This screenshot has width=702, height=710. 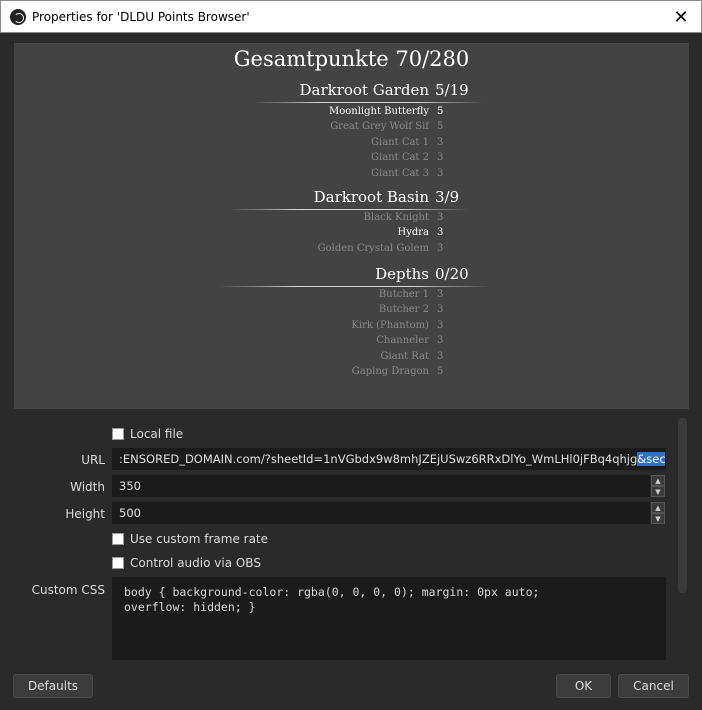 What do you see at coordinates (452, 90) in the screenshot?
I see `section-score: 5/19` at bounding box center [452, 90].